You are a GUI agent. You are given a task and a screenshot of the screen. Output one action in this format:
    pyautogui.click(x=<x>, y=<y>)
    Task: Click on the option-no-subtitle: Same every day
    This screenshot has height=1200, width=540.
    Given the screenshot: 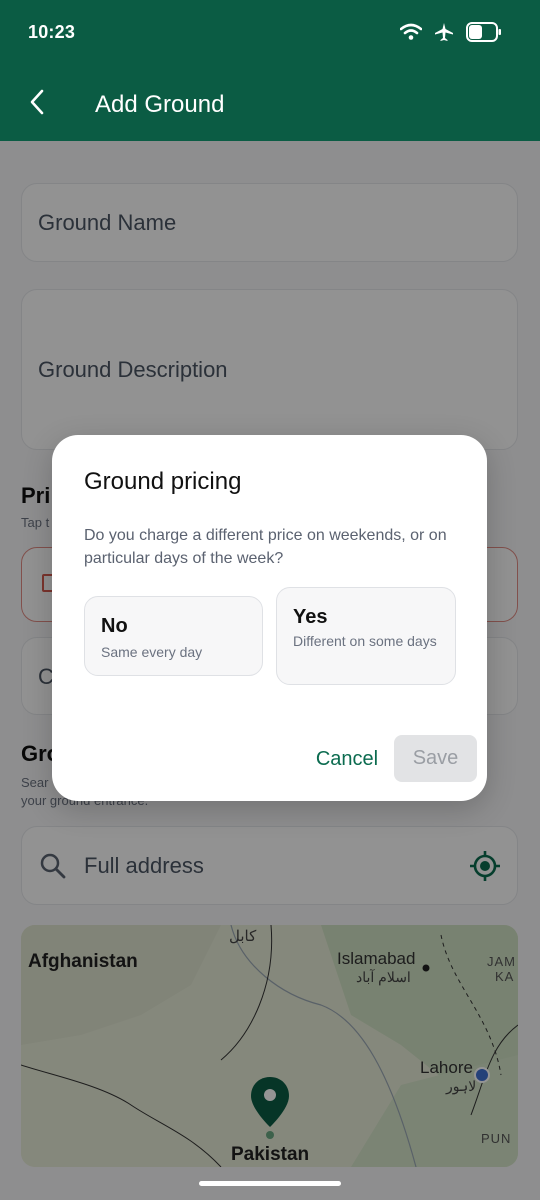 What is the action you would take?
    pyautogui.click(x=152, y=652)
    